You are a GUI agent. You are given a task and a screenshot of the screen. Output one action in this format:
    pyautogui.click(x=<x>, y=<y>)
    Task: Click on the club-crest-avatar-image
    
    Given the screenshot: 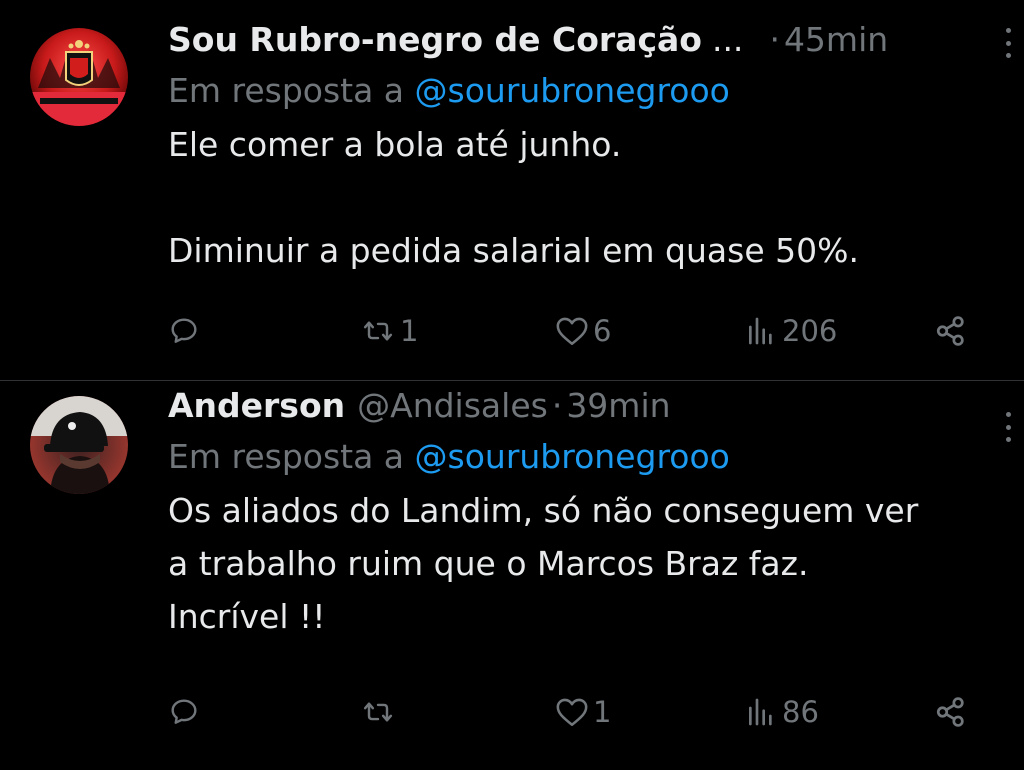 What is the action you would take?
    pyautogui.click(x=79, y=77)
    